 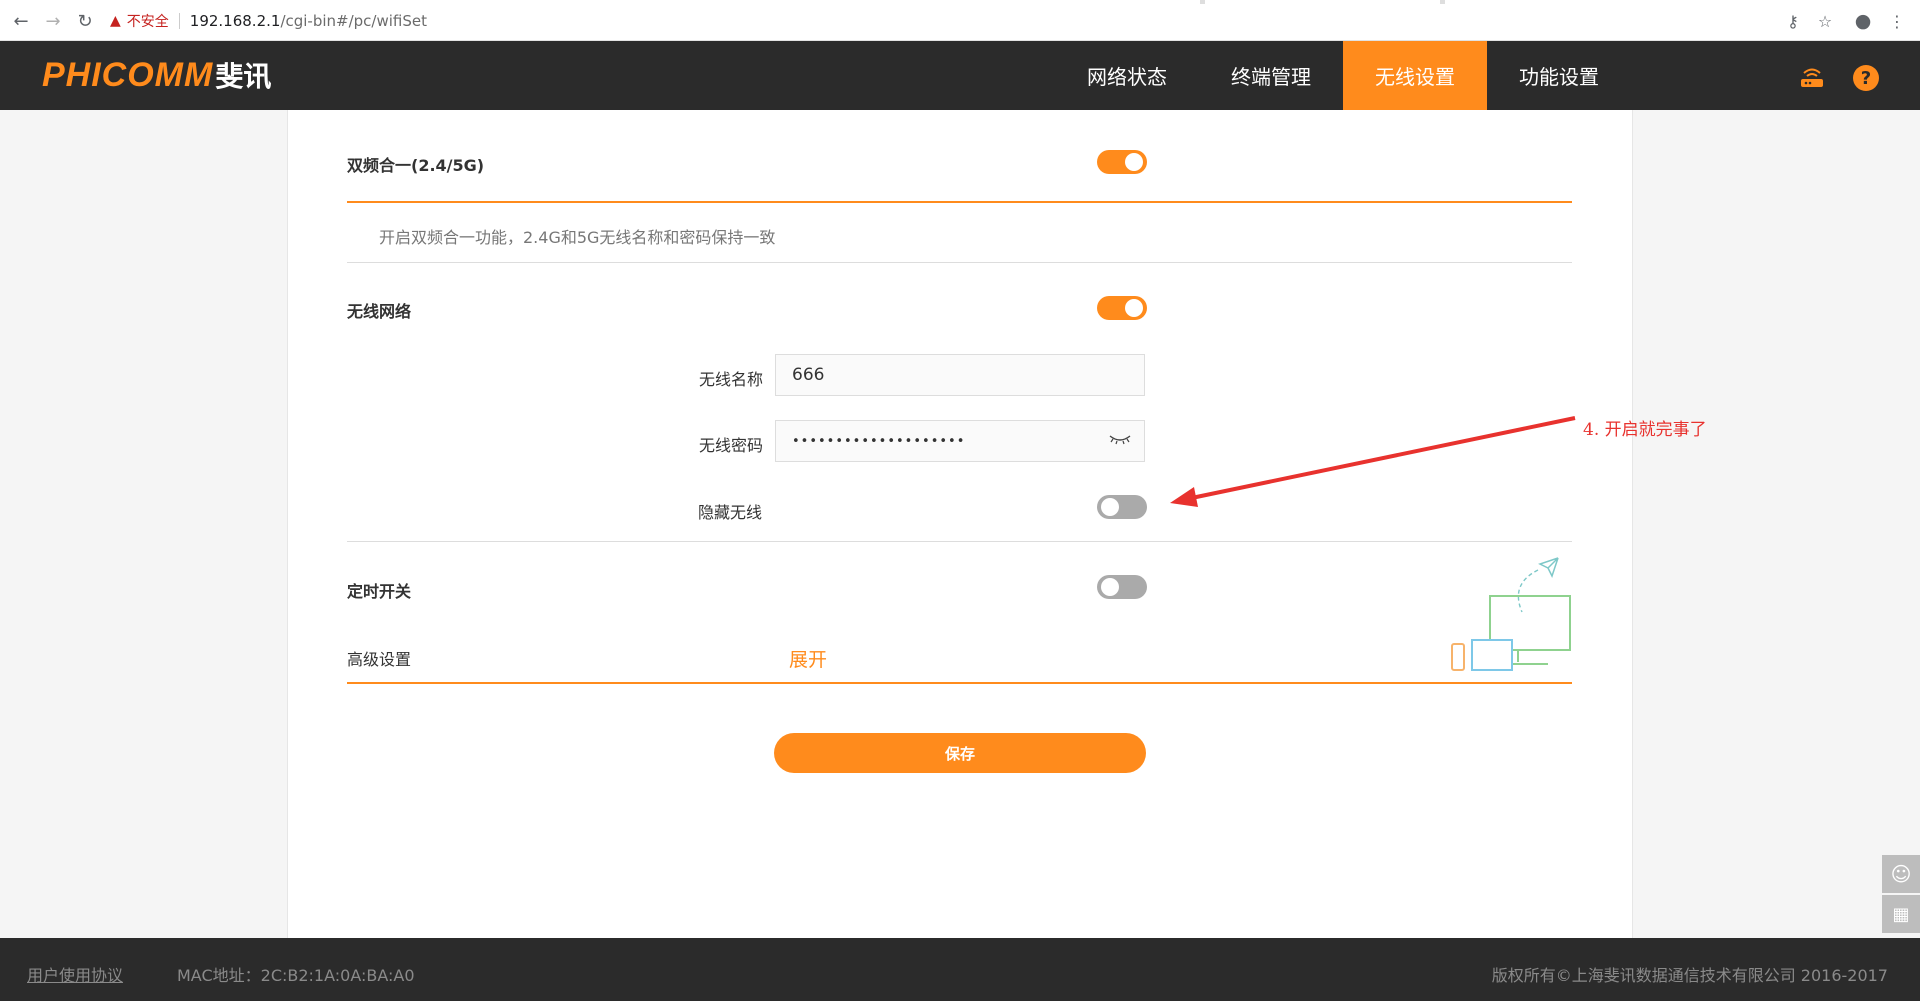 What do you see at coordinates (960, 2) in the screenshot?
I see `tab-strip` at bounding box center [960, 2].